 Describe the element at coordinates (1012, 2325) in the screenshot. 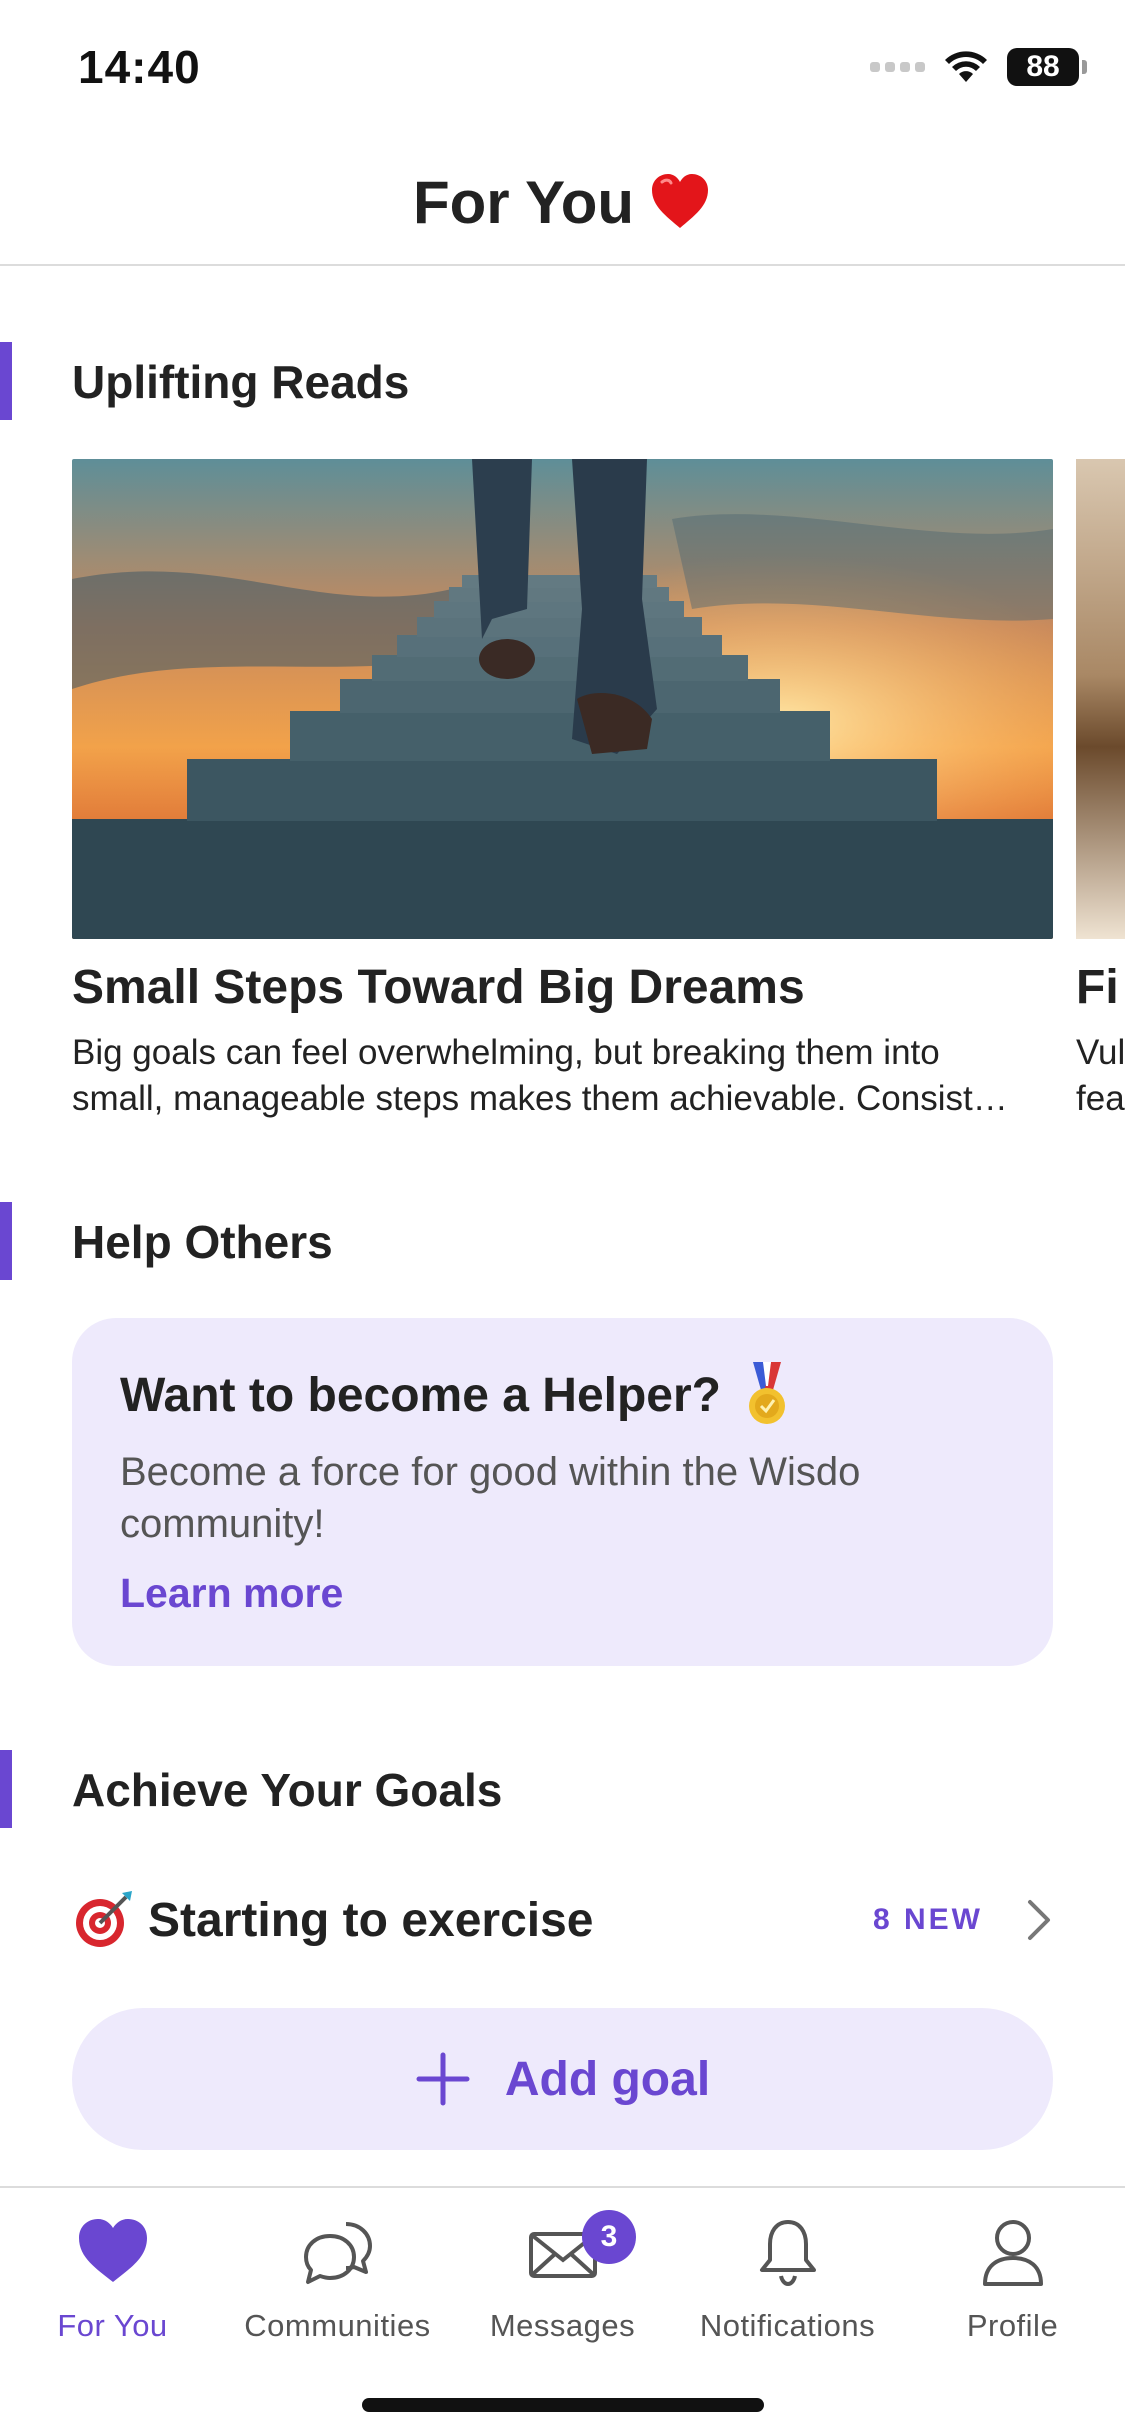

I see `tab-label: Profile` at that location.